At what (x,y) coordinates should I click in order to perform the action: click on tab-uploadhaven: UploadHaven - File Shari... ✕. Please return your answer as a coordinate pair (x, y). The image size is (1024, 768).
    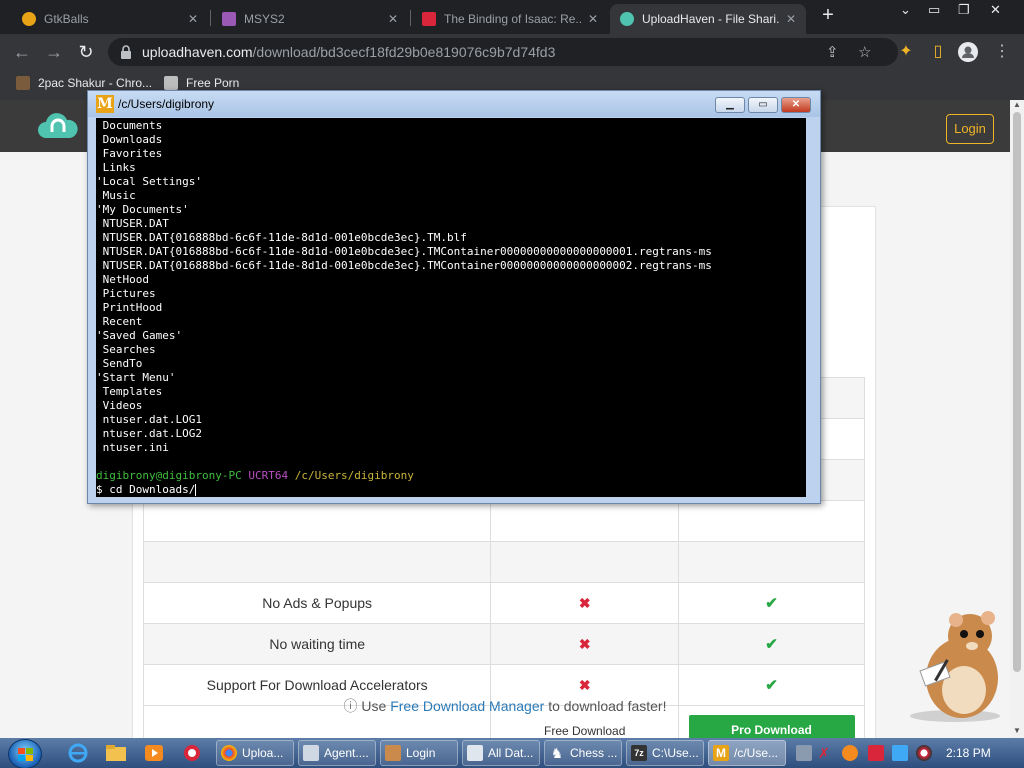
    Looking at the image, I should click on (708, 19).